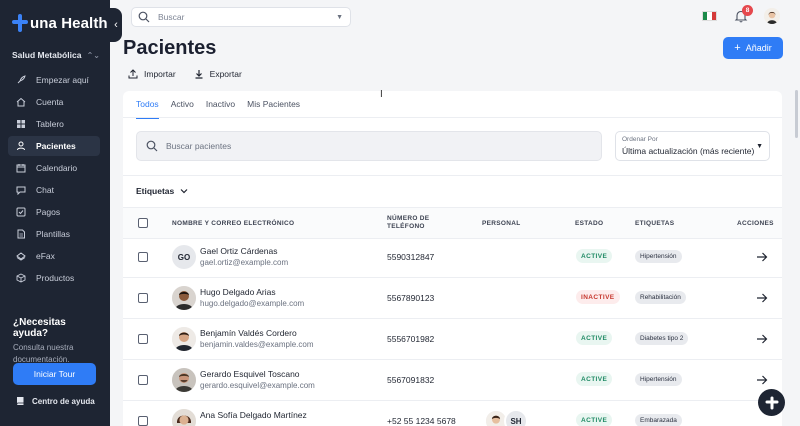  Describe the element at coordinates (369, 146) in the screenshot. I see `patient-search: Buscar pacientes` at that location.